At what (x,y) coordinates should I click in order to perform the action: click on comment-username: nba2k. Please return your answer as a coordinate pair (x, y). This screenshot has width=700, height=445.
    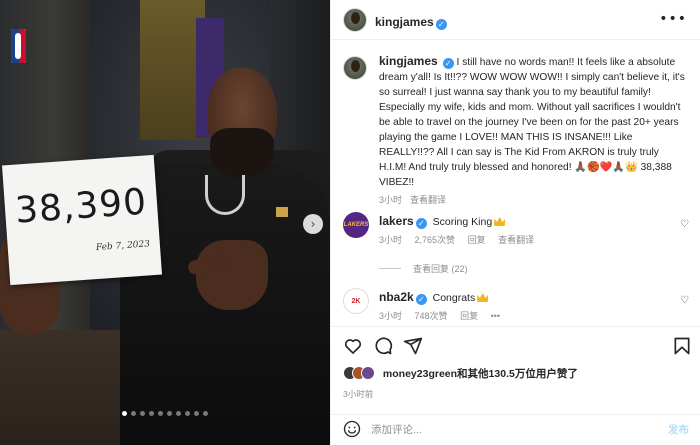
    Looking at the image, I should click on (396, 297).